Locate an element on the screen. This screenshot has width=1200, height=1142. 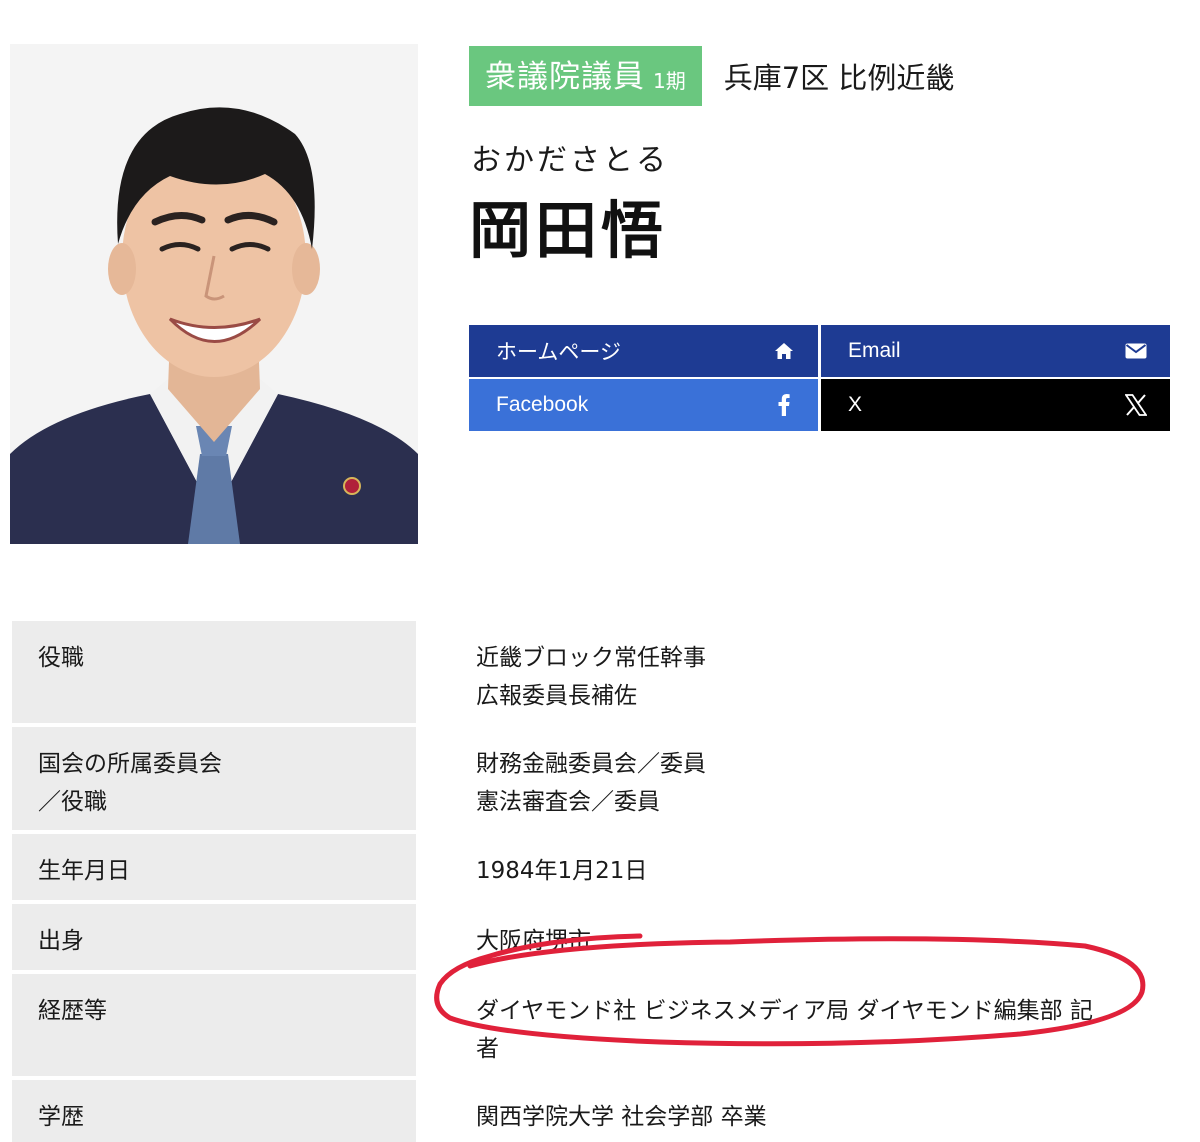
home-icon is located at coordinates (784, 351).